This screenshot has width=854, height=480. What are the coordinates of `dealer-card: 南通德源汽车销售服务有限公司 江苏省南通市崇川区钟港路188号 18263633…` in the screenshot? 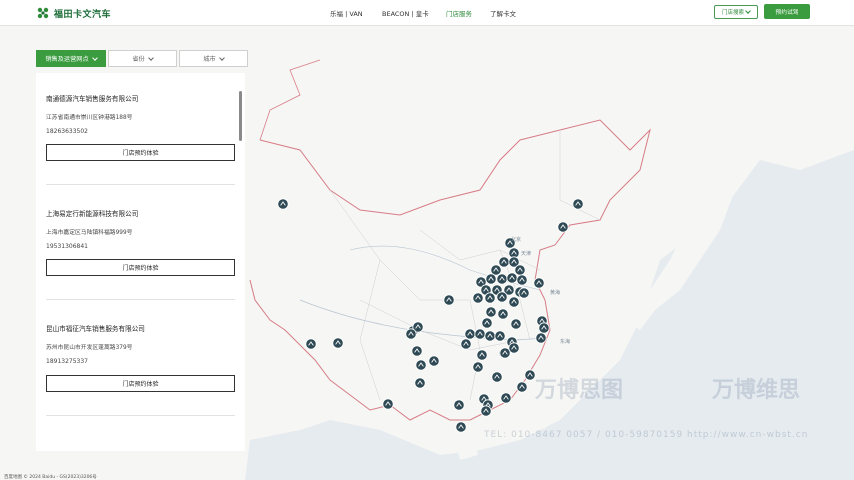 It's located at (140, 127).